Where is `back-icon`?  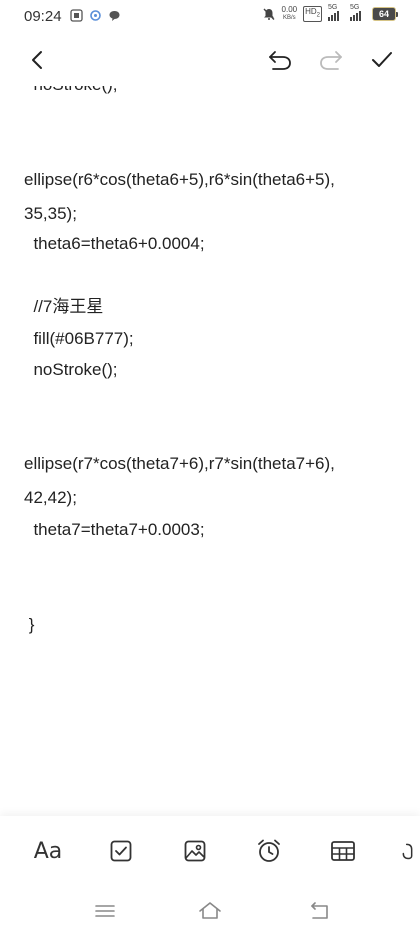 back-icon is located at coordinates (319, 910).